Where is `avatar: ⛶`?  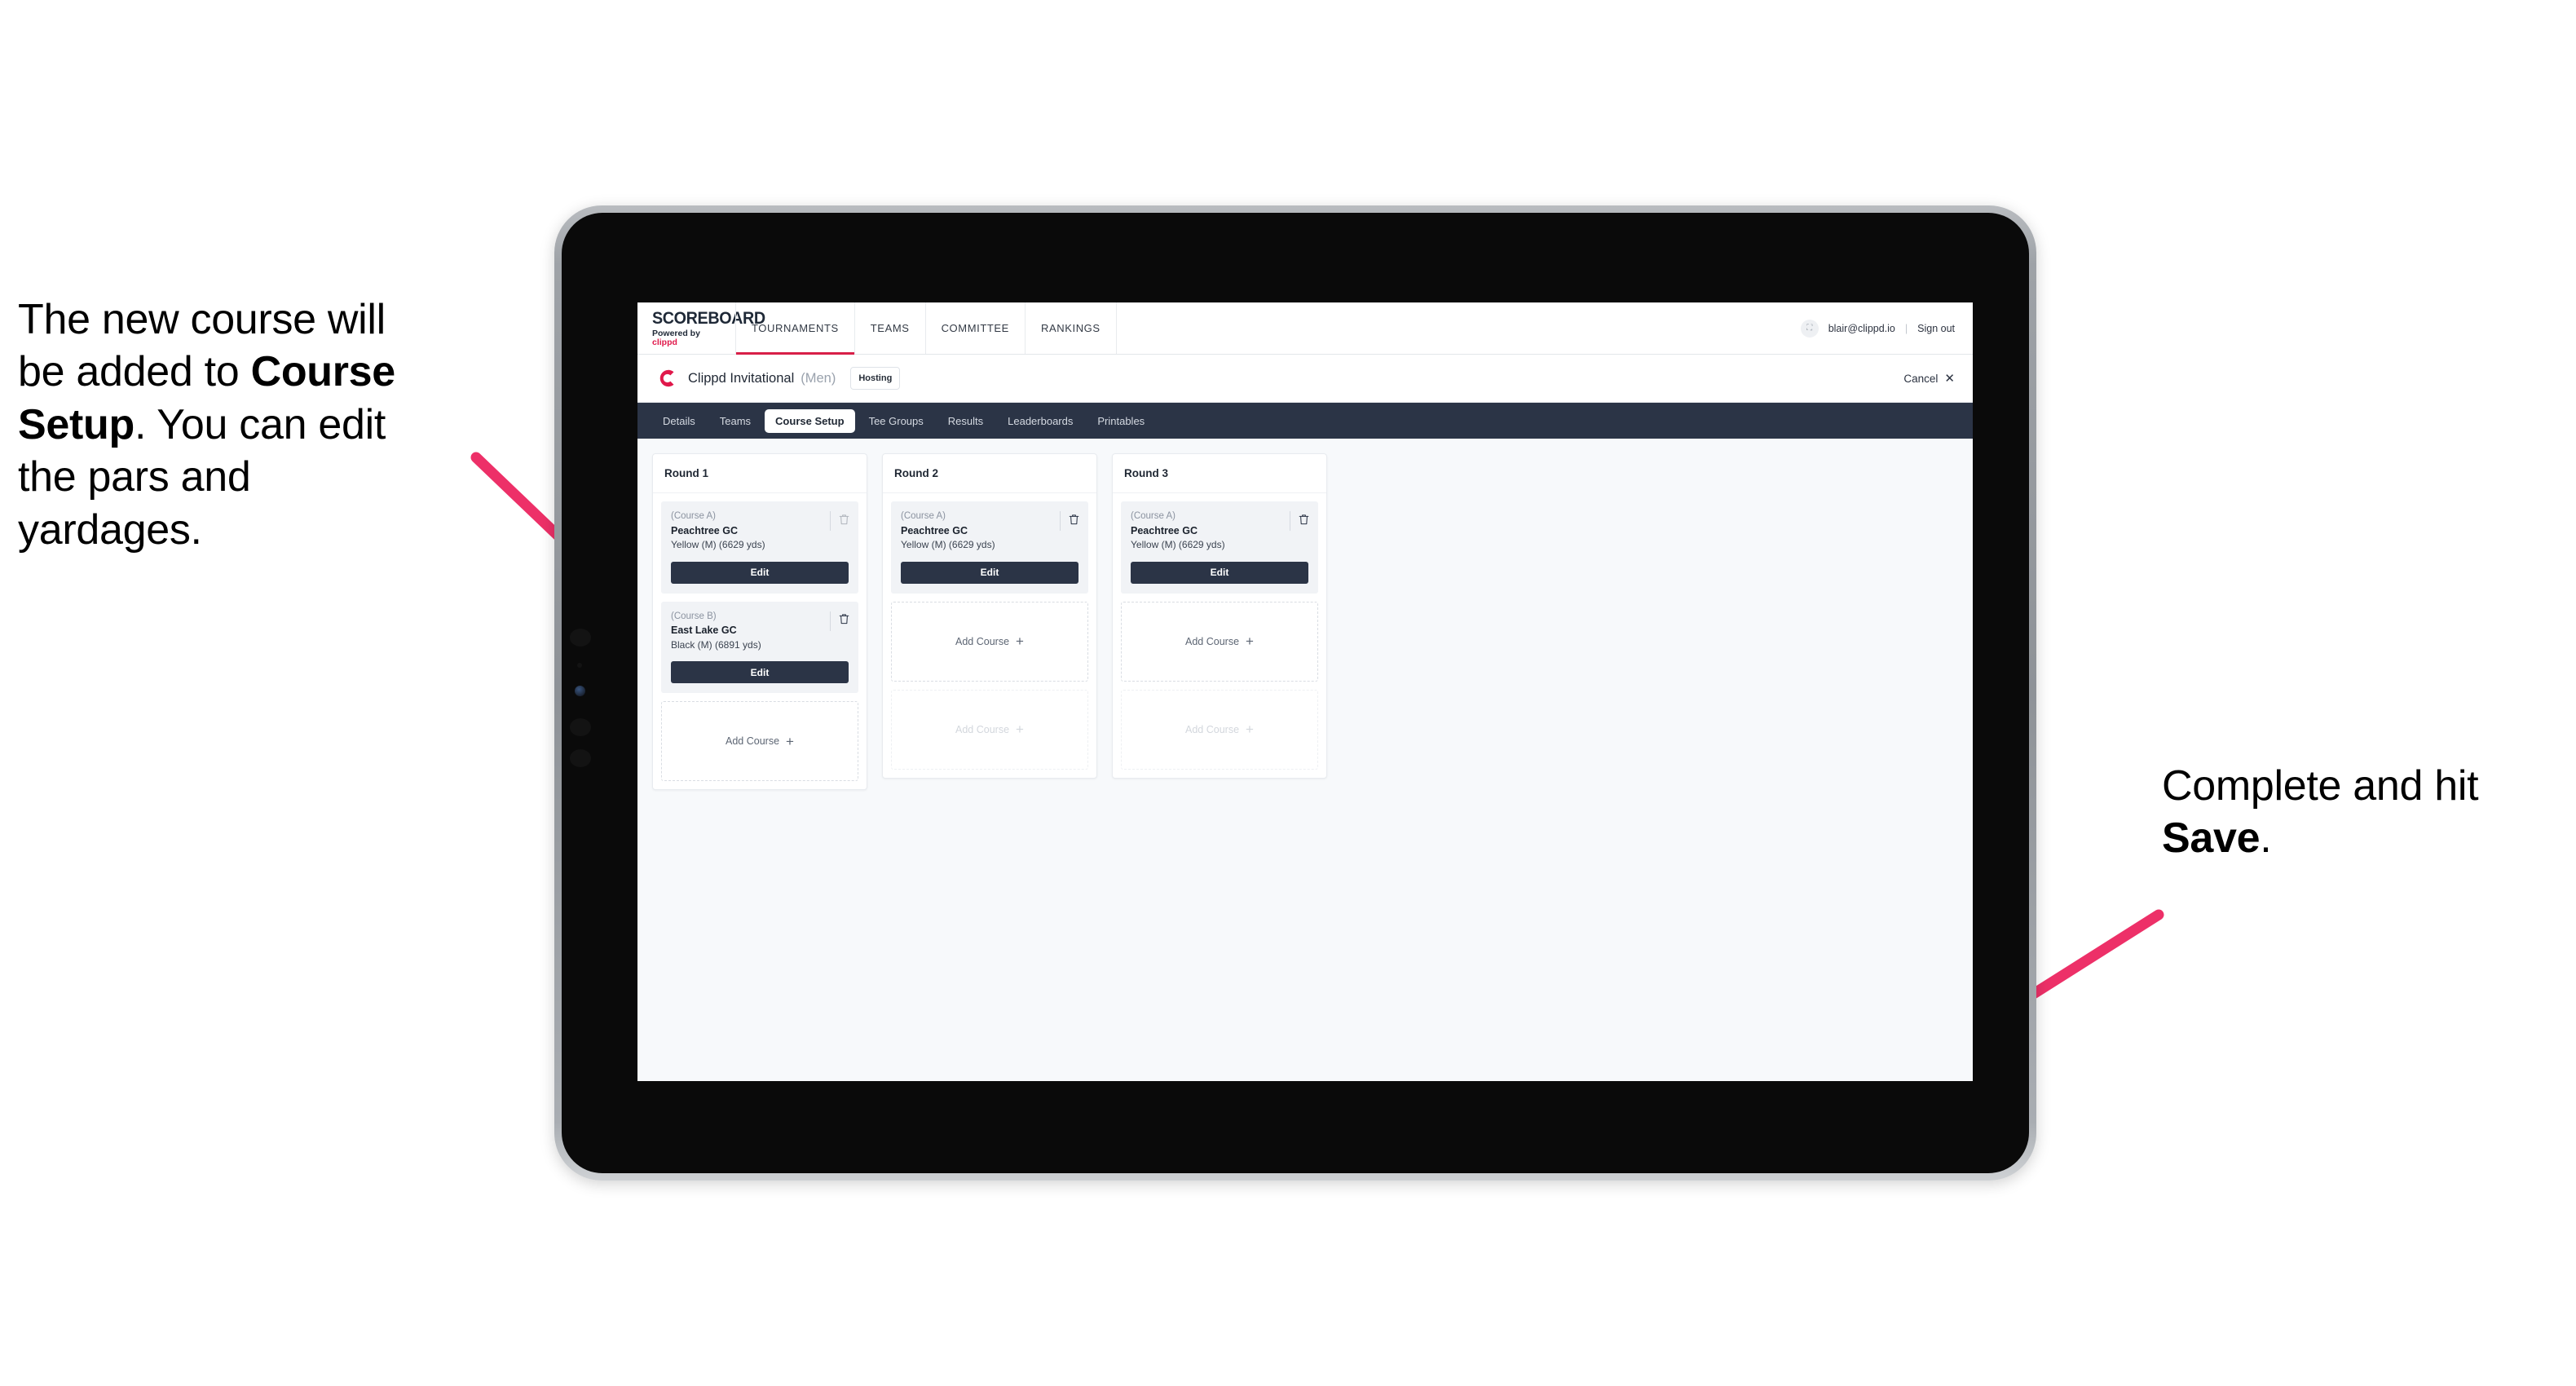
avatar: ⛶ is located at coordinates (1809, 329).